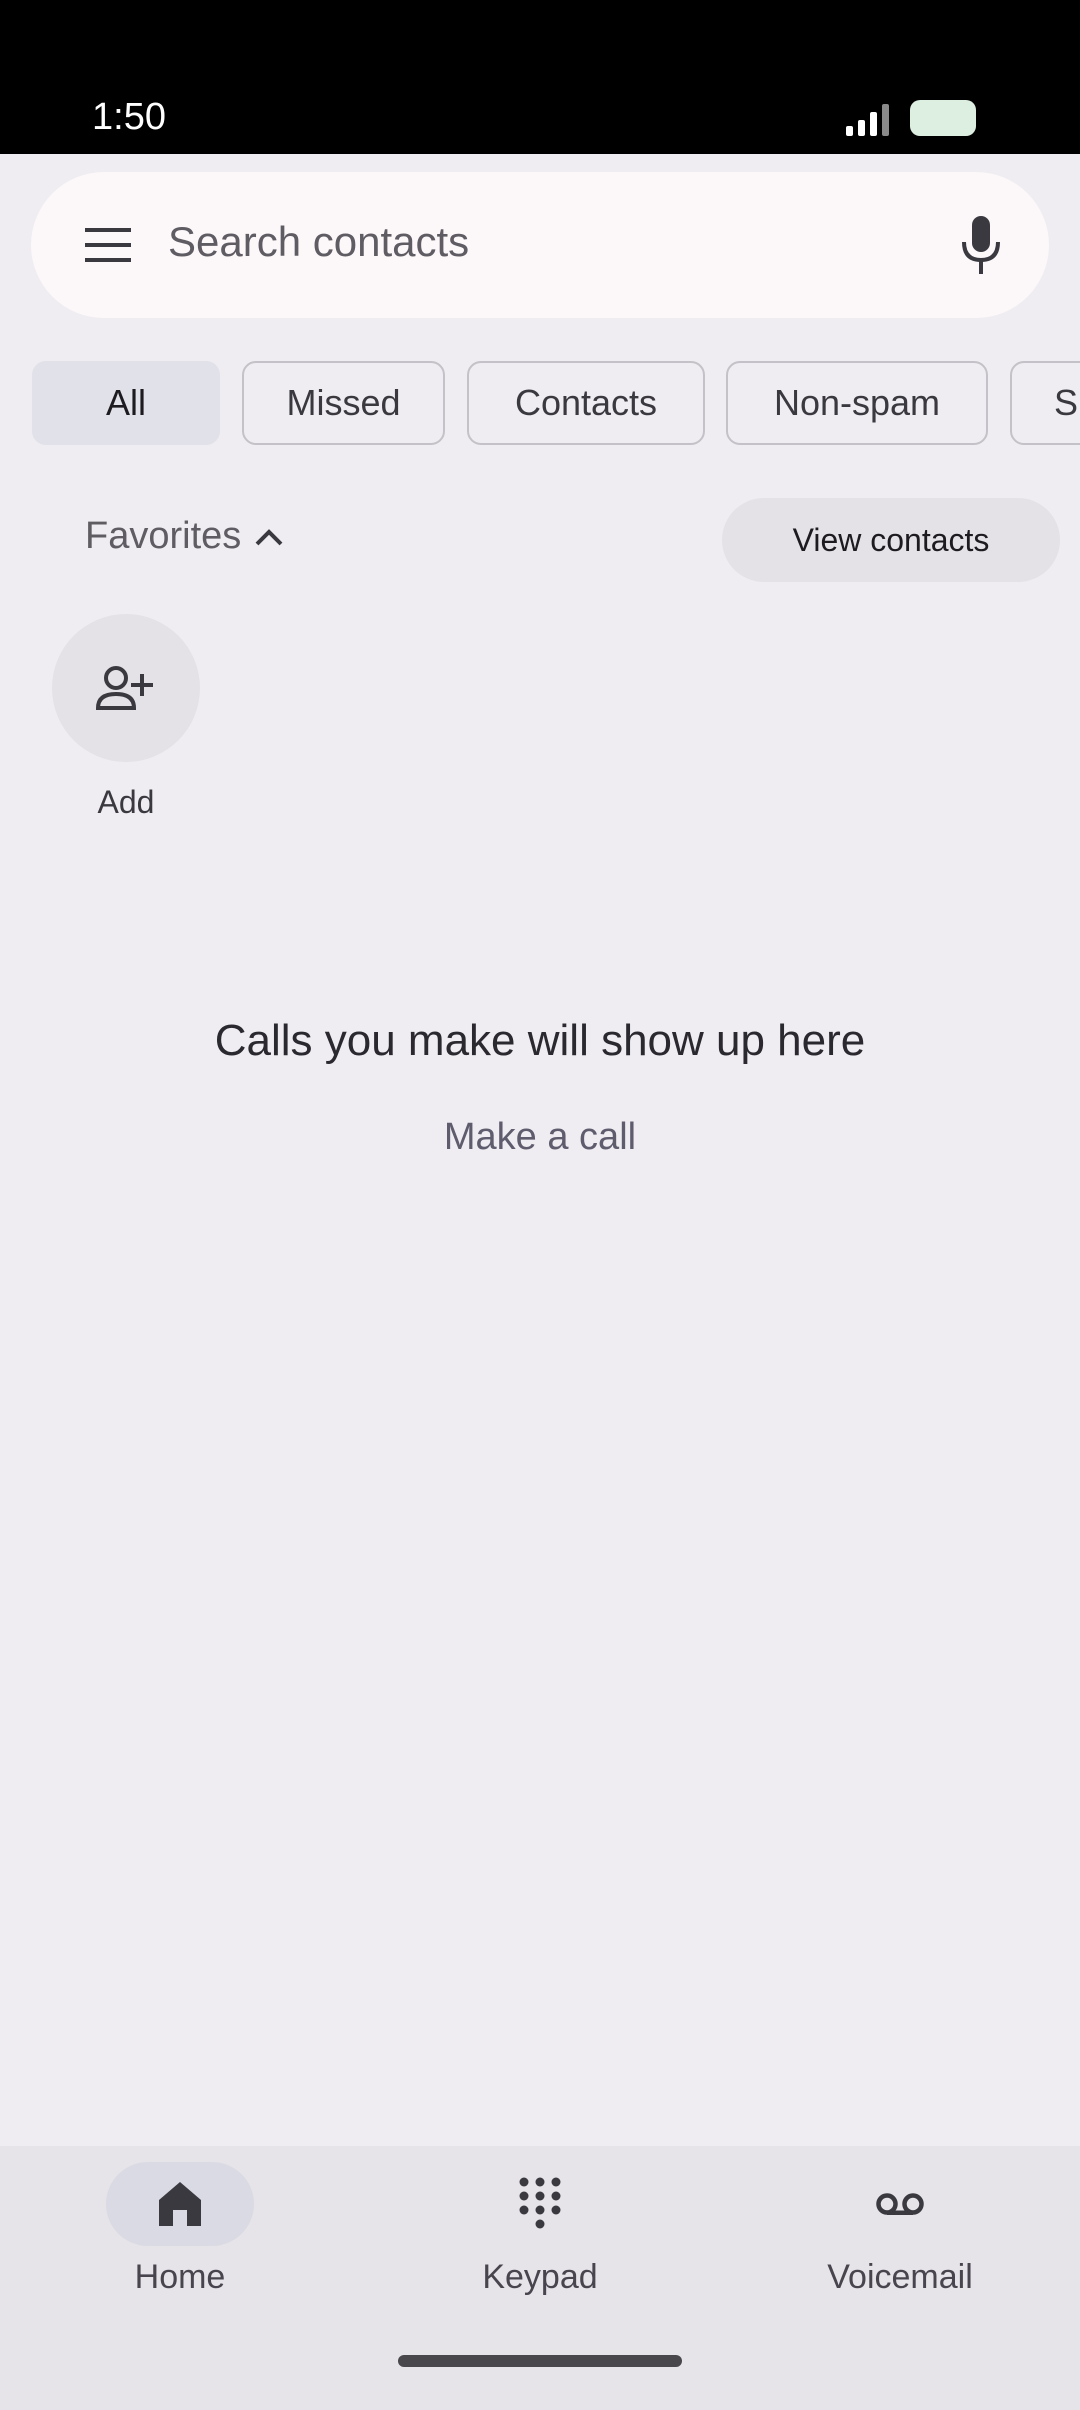  I want to click on add-favorite-button, so click(126, 688).